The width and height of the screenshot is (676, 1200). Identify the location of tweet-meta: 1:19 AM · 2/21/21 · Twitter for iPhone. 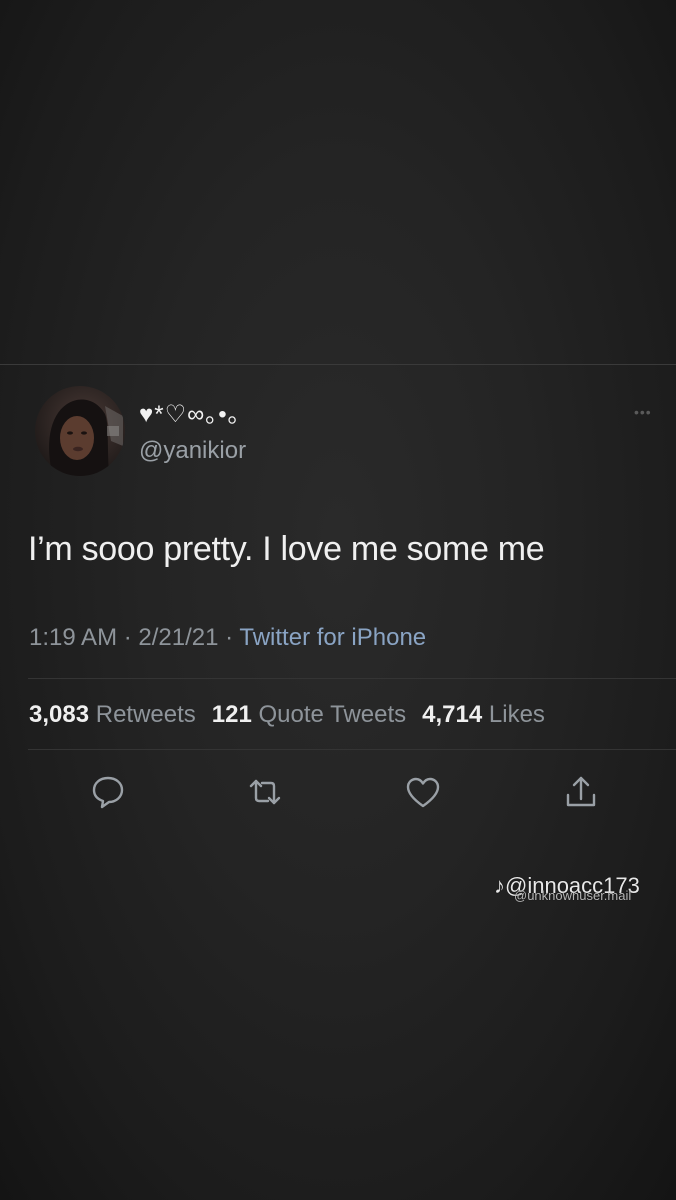
(227, 638).